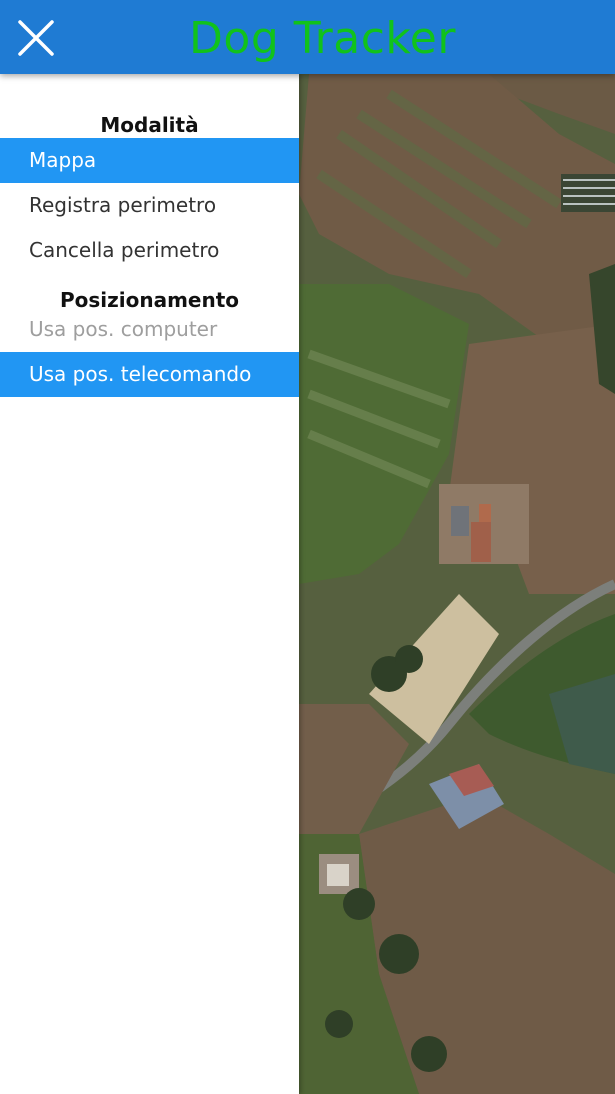 The height and width of the screenshot is (1094, 615). Describe the element at coordinates (149, 250) in the screenshot. I see `menu-item-cancella-perimetro: Cancella perimetro` at that location.